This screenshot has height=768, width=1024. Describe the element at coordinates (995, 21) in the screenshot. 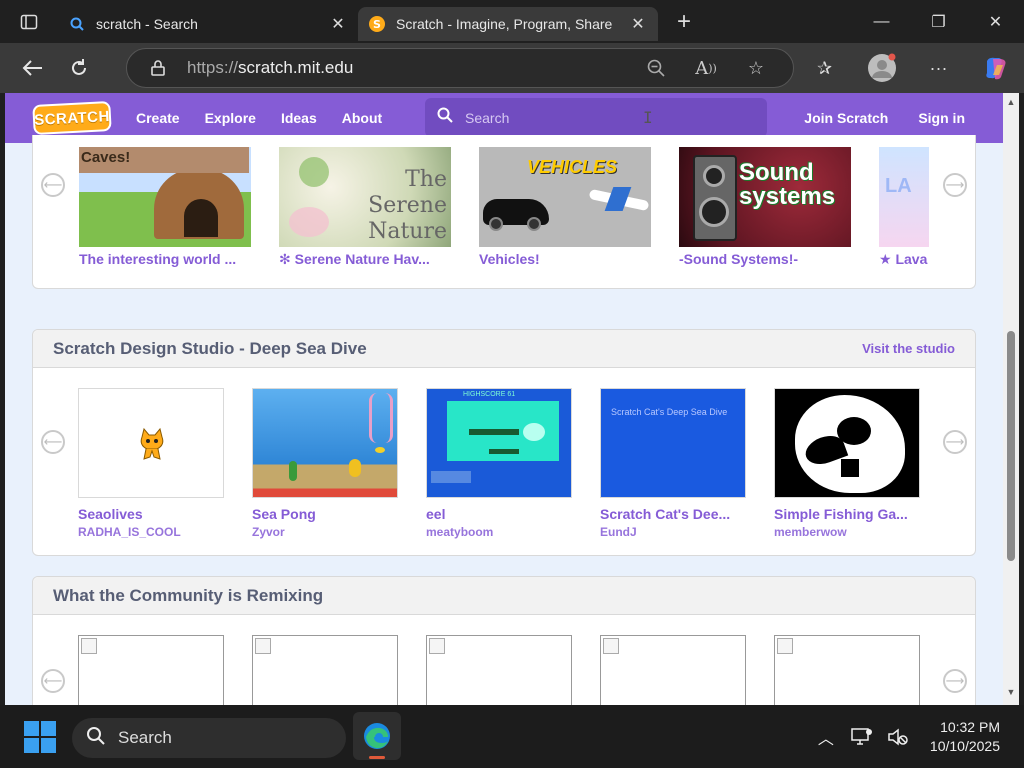

I see `close-window-icon: ✕` at that location.